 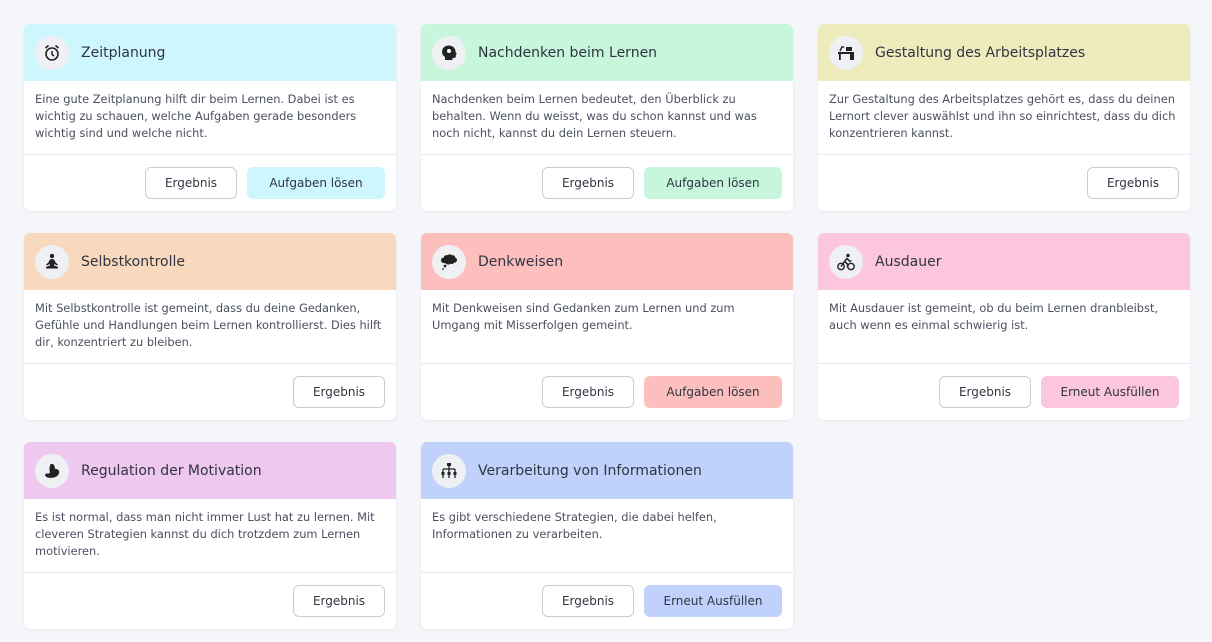 I want to click on card-header: Gestaltung des Arbeitsplatzes, so click(x=1004, y=52).